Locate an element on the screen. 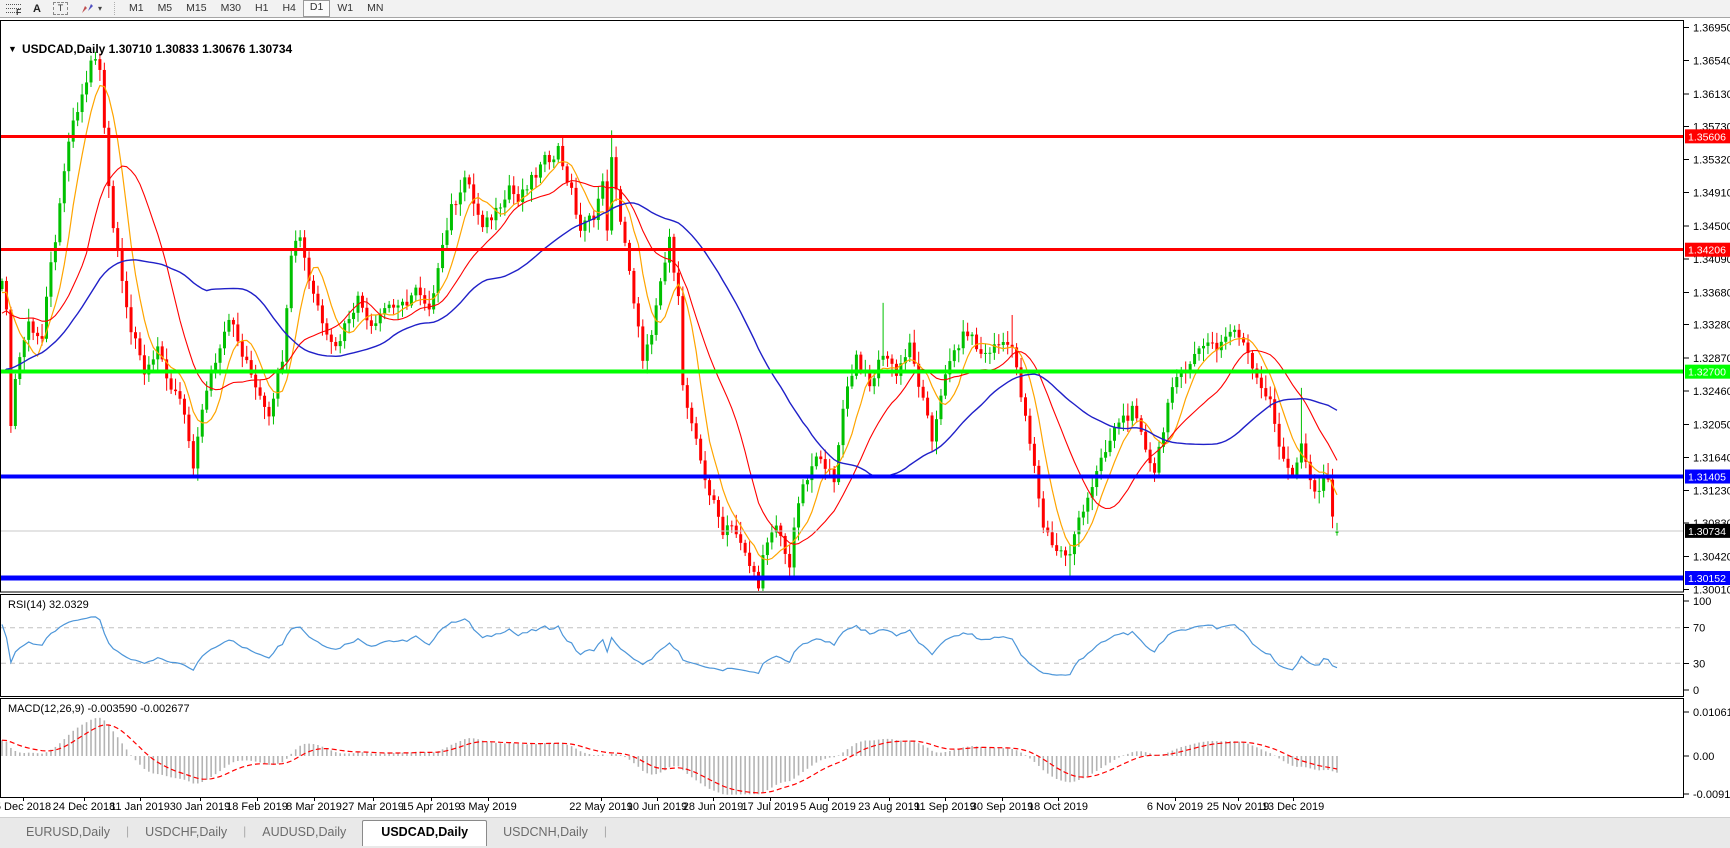 This screenshot has height=848, width=1730. date-tick-label: 13 Dec 2019 is located at coordinates (1293, 807).